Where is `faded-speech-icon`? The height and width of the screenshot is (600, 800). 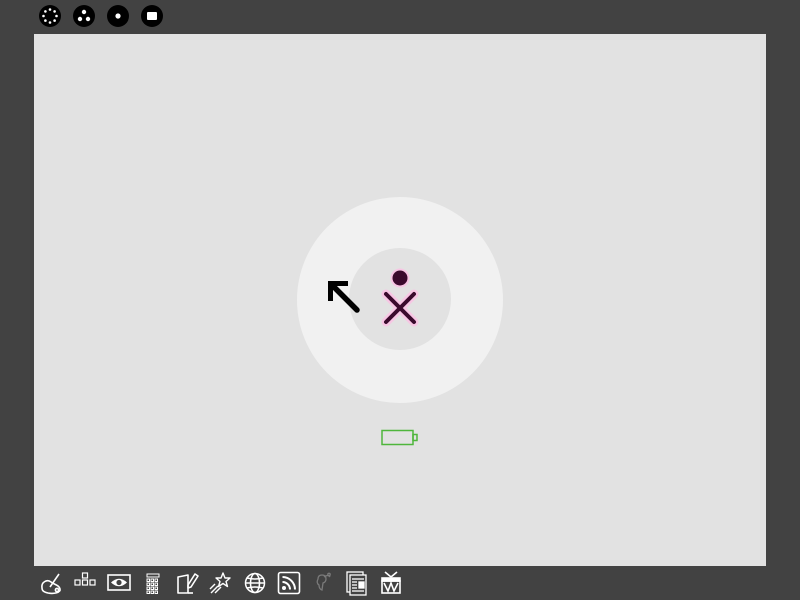 faded-speech-icon is located at coordinates (323, 581).